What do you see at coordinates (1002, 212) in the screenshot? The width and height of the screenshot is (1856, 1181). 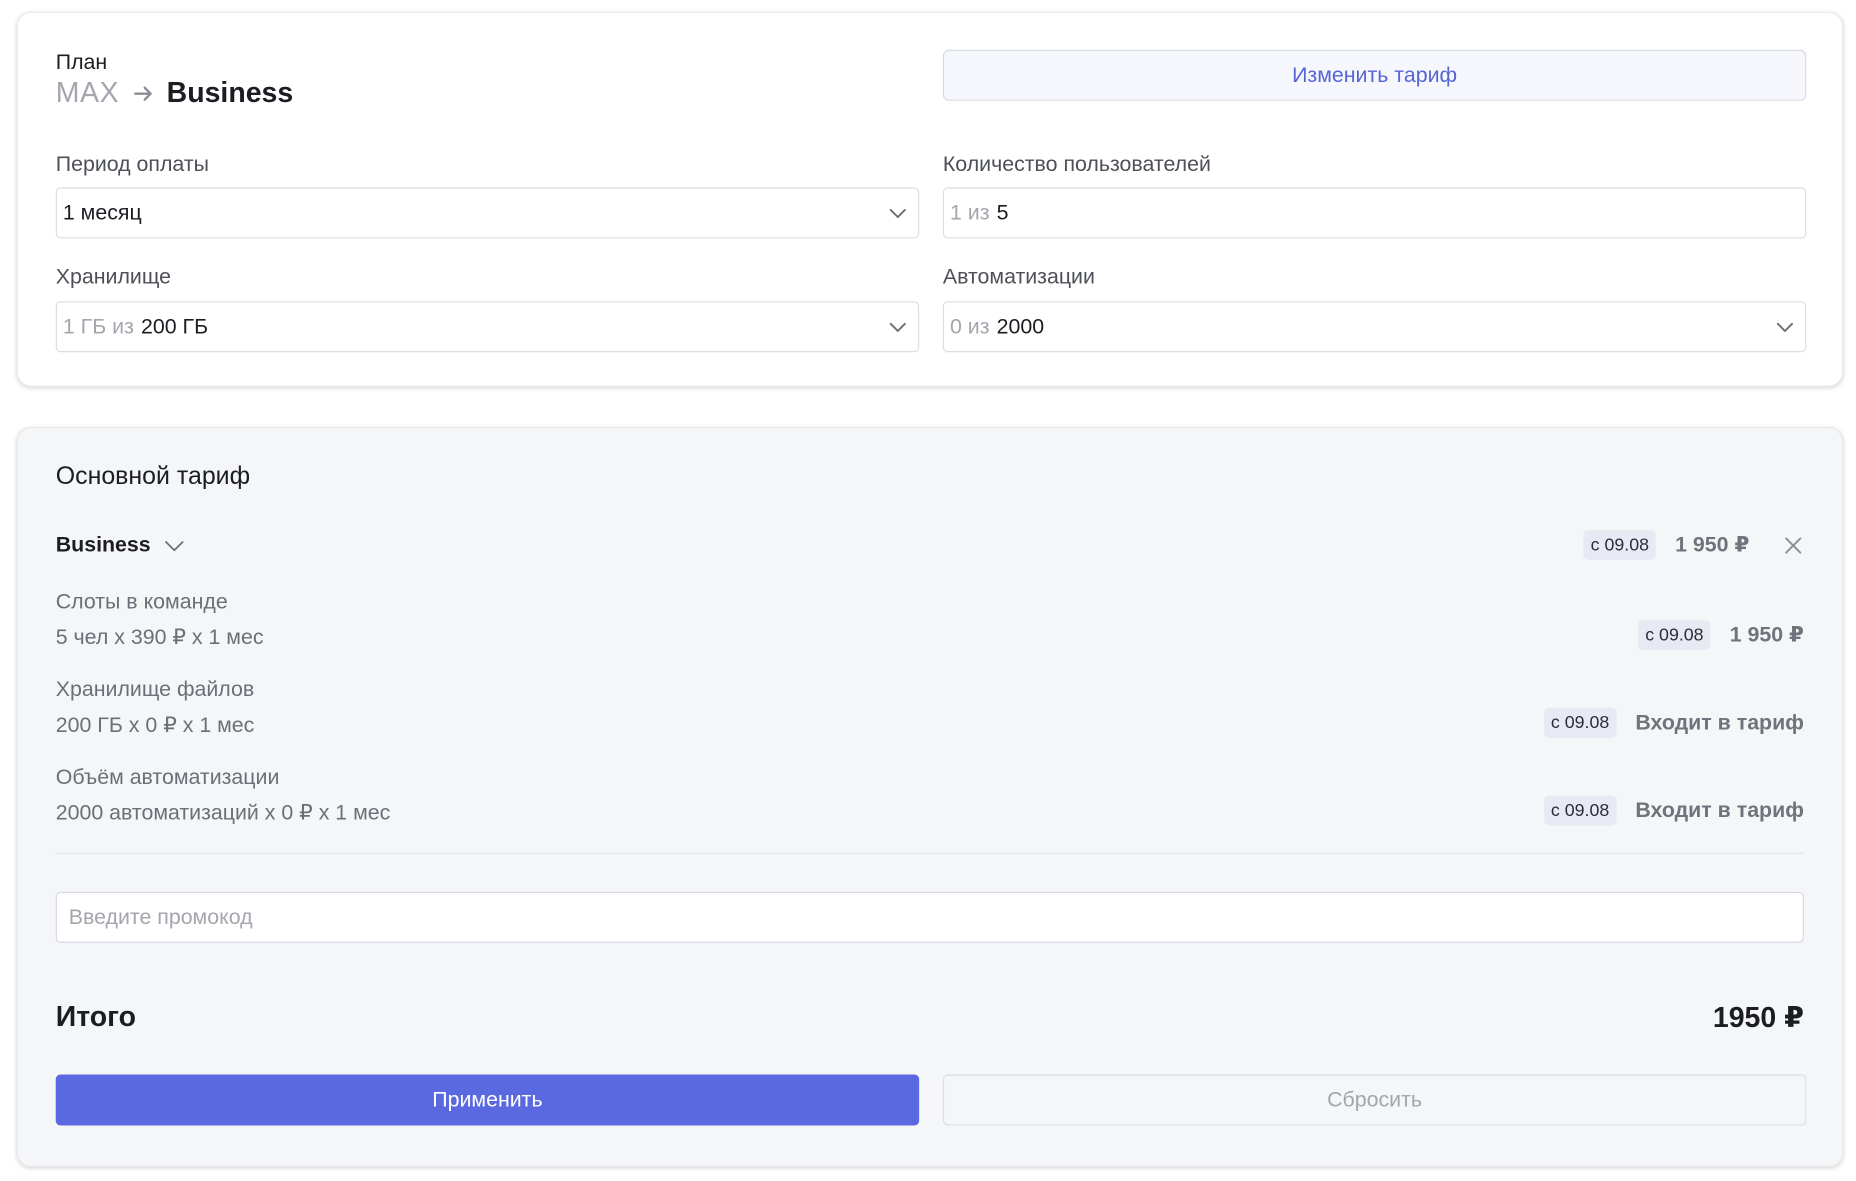 I see `users-value: 5` at bounding box center [1002, 212].